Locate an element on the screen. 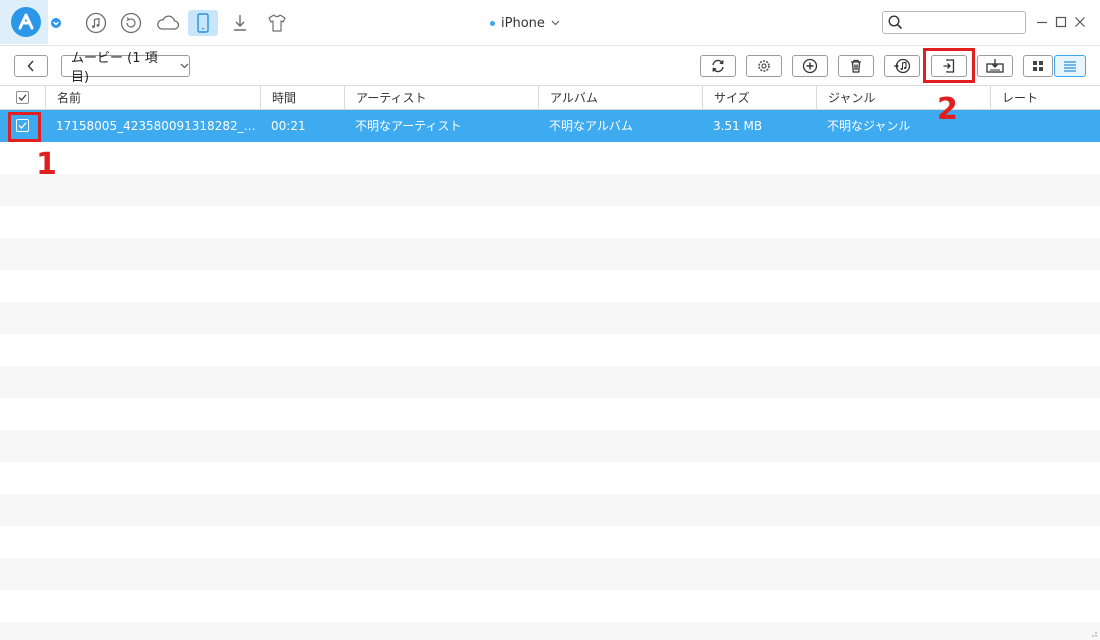  back-button is located at coordinates (31, 66).